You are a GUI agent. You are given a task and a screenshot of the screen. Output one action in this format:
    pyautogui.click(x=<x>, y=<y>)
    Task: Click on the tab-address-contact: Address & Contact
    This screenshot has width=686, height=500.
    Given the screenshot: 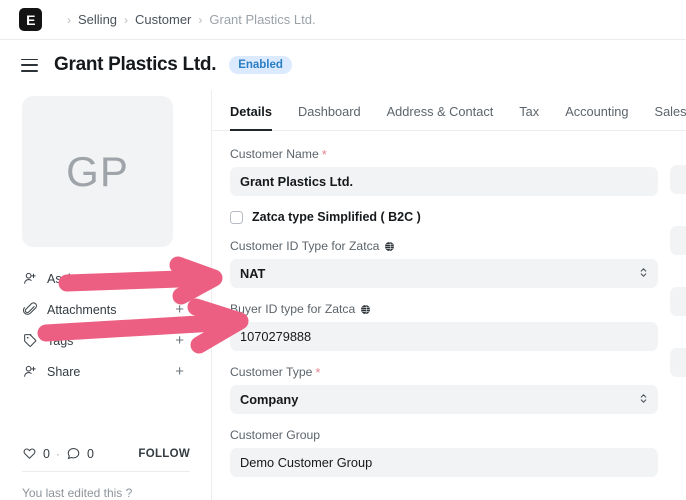 What is the action you would take?
    pyautogui.click(x=440, y=117)
    